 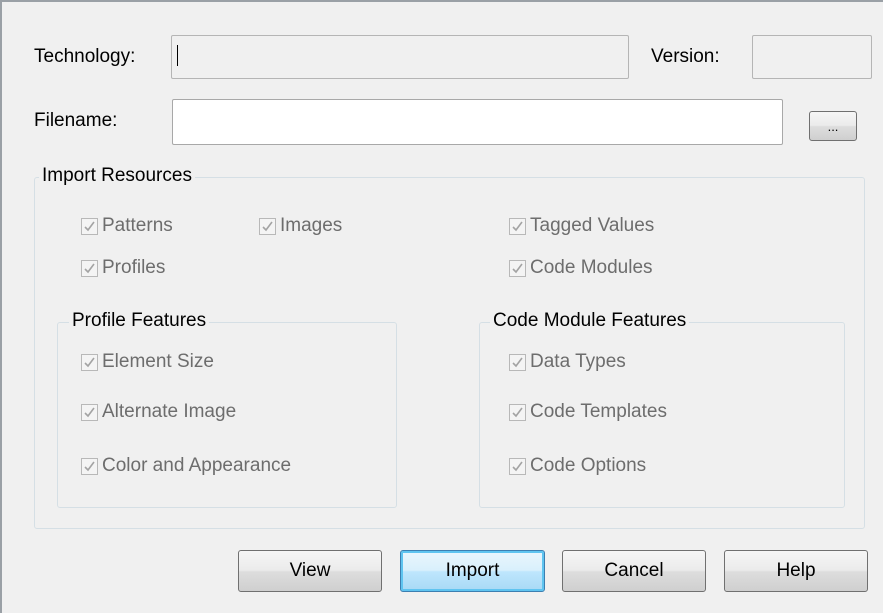 I want to click on profiles-label: Profiles, so click(x=134, y=267).